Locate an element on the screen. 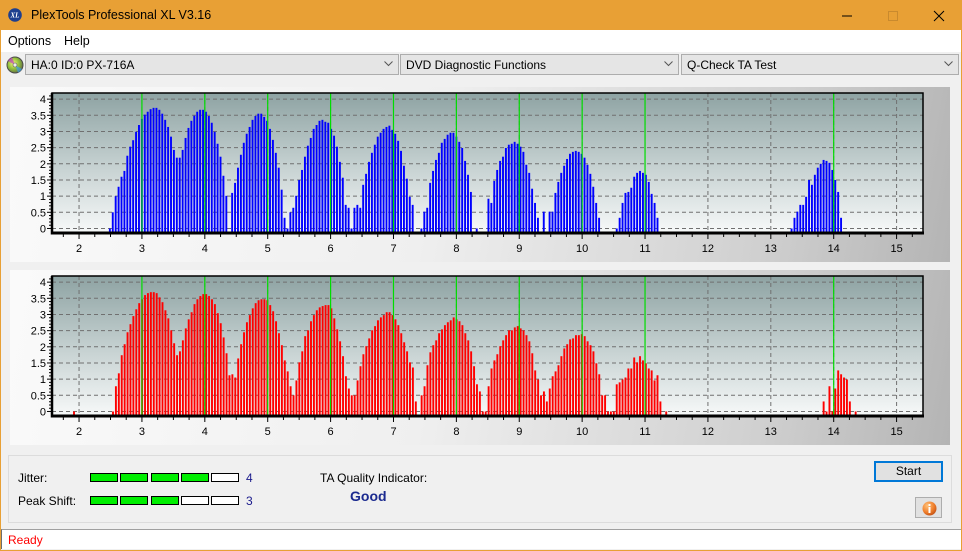  jitter-label: Jitter: is located at coordinates (33, 478).